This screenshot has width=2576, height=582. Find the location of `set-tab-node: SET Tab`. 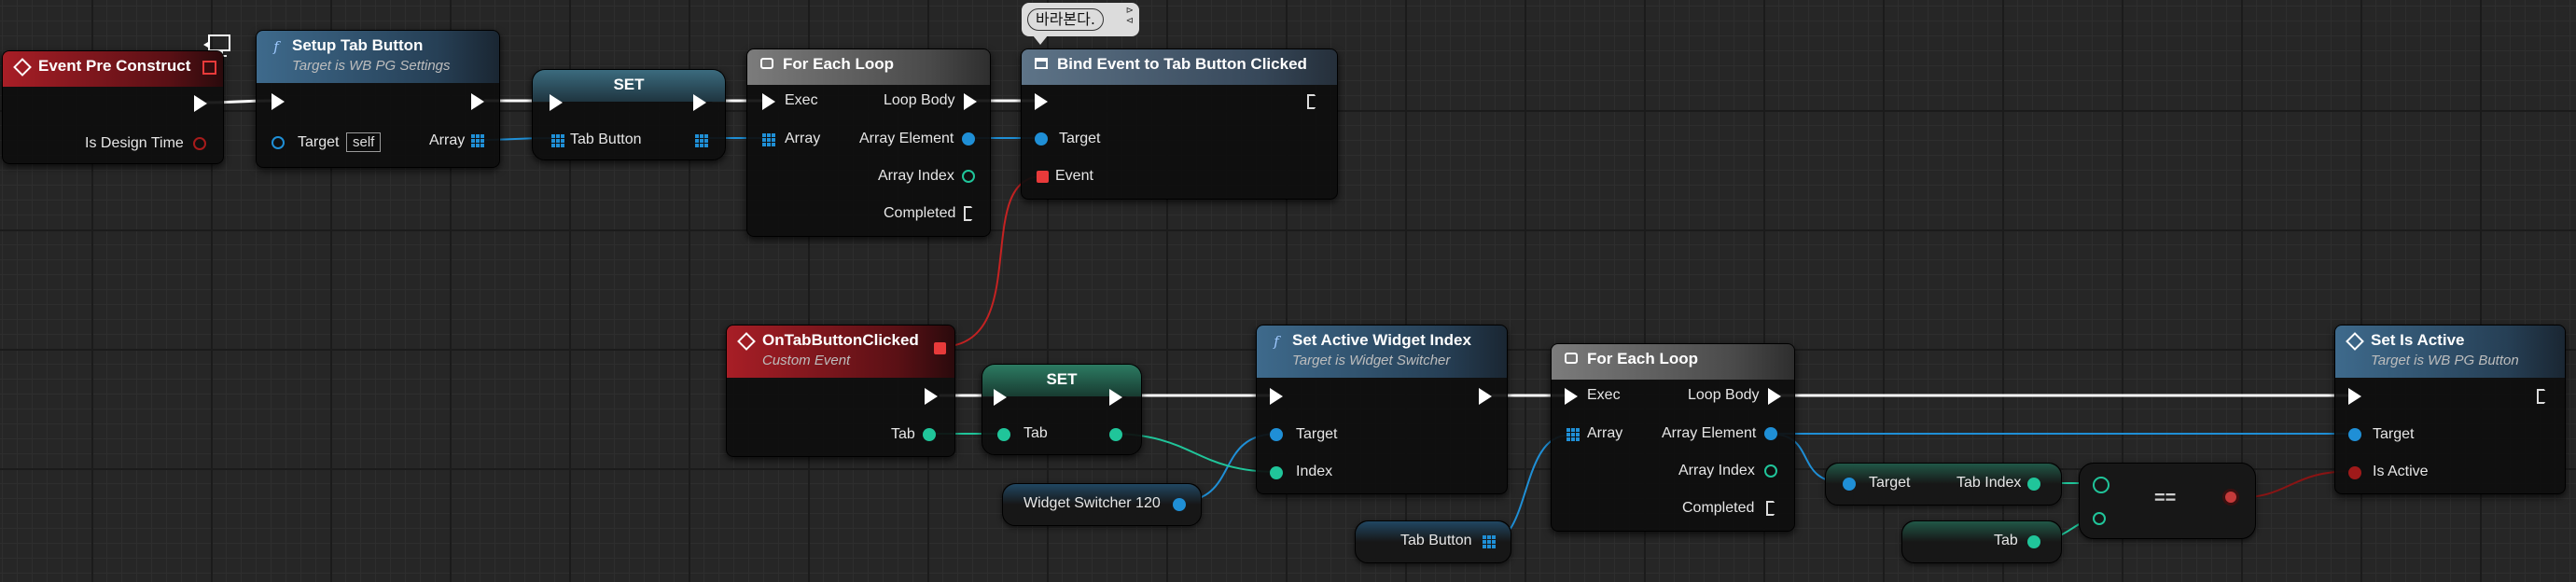

set-tab-node: SET Tab is located at coordinates (1062, 409).